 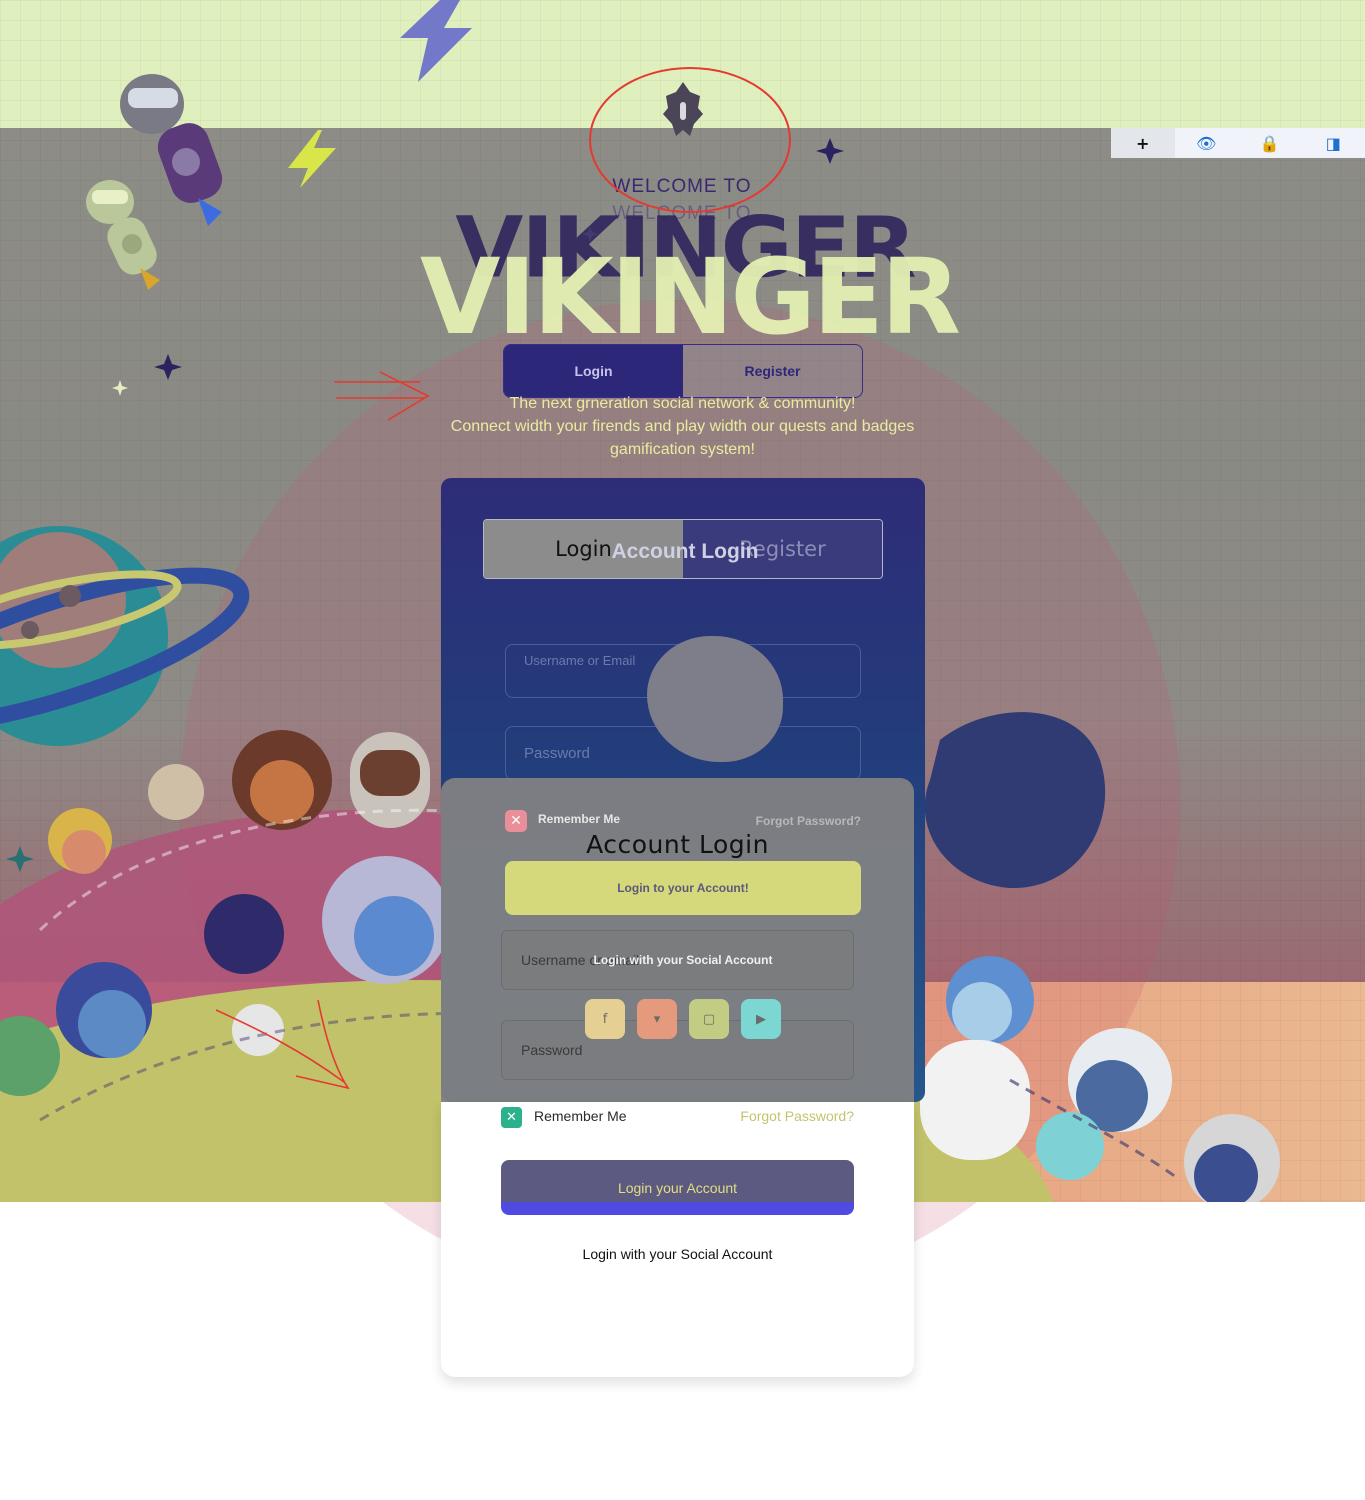 I want to click on eye-icon: 👁, so click(x=1207, y=143).